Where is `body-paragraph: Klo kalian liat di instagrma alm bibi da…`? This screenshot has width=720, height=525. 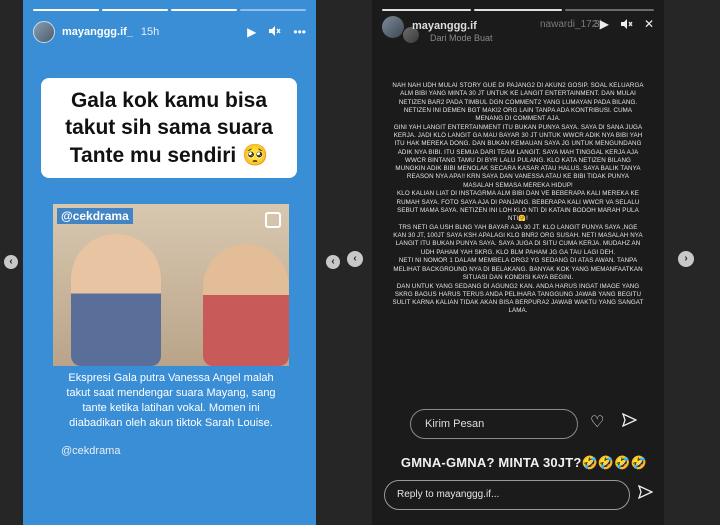 body-paragraph: Klo kalian liat di instagrma alm bibi da… is located at coordinates (518, 206).